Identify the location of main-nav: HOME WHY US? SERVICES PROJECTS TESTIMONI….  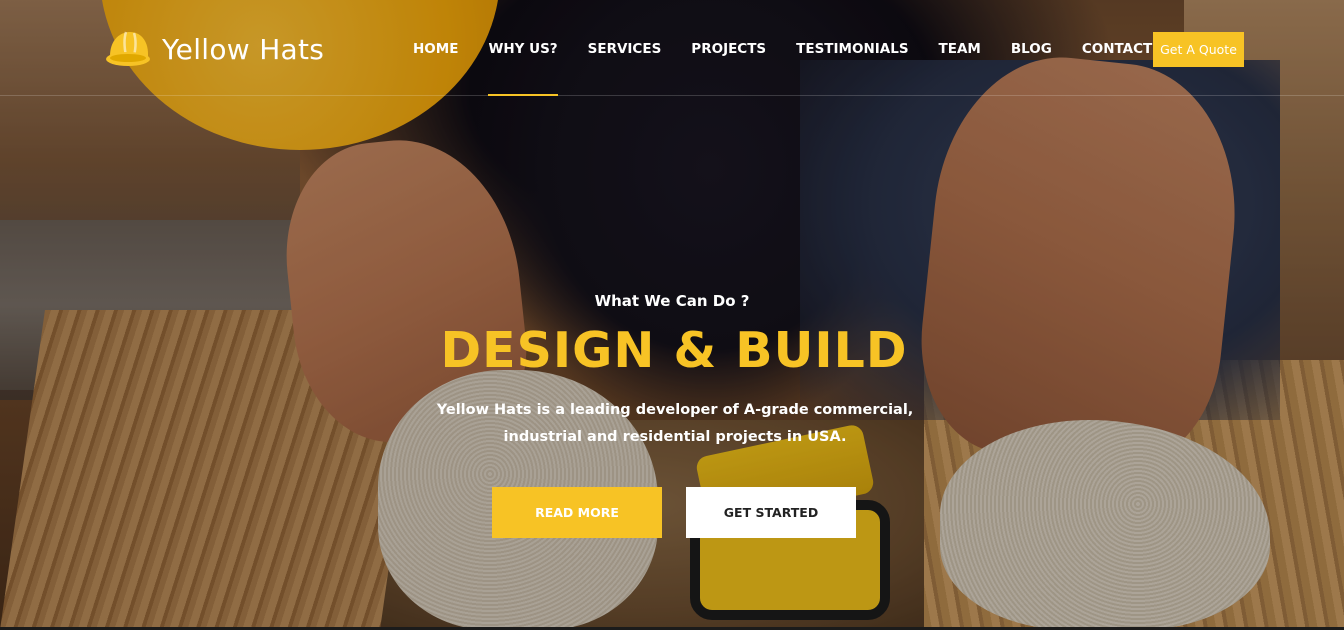
(782, 48).